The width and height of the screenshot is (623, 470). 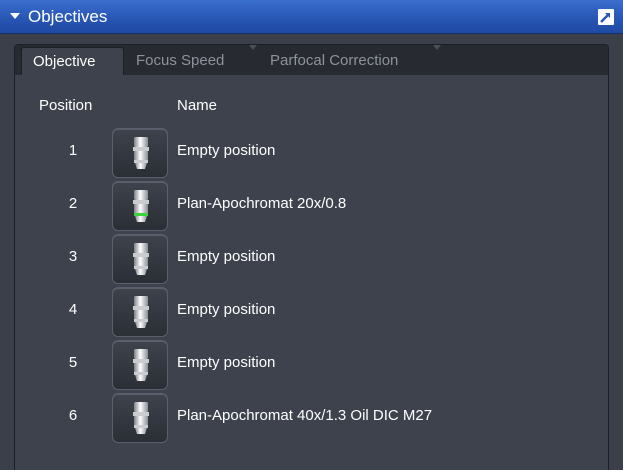 What do you see at coordinates (311, 365) in the screenshot?
I see `objective-row: 5 Empty position` at bounding box center [311, 365].